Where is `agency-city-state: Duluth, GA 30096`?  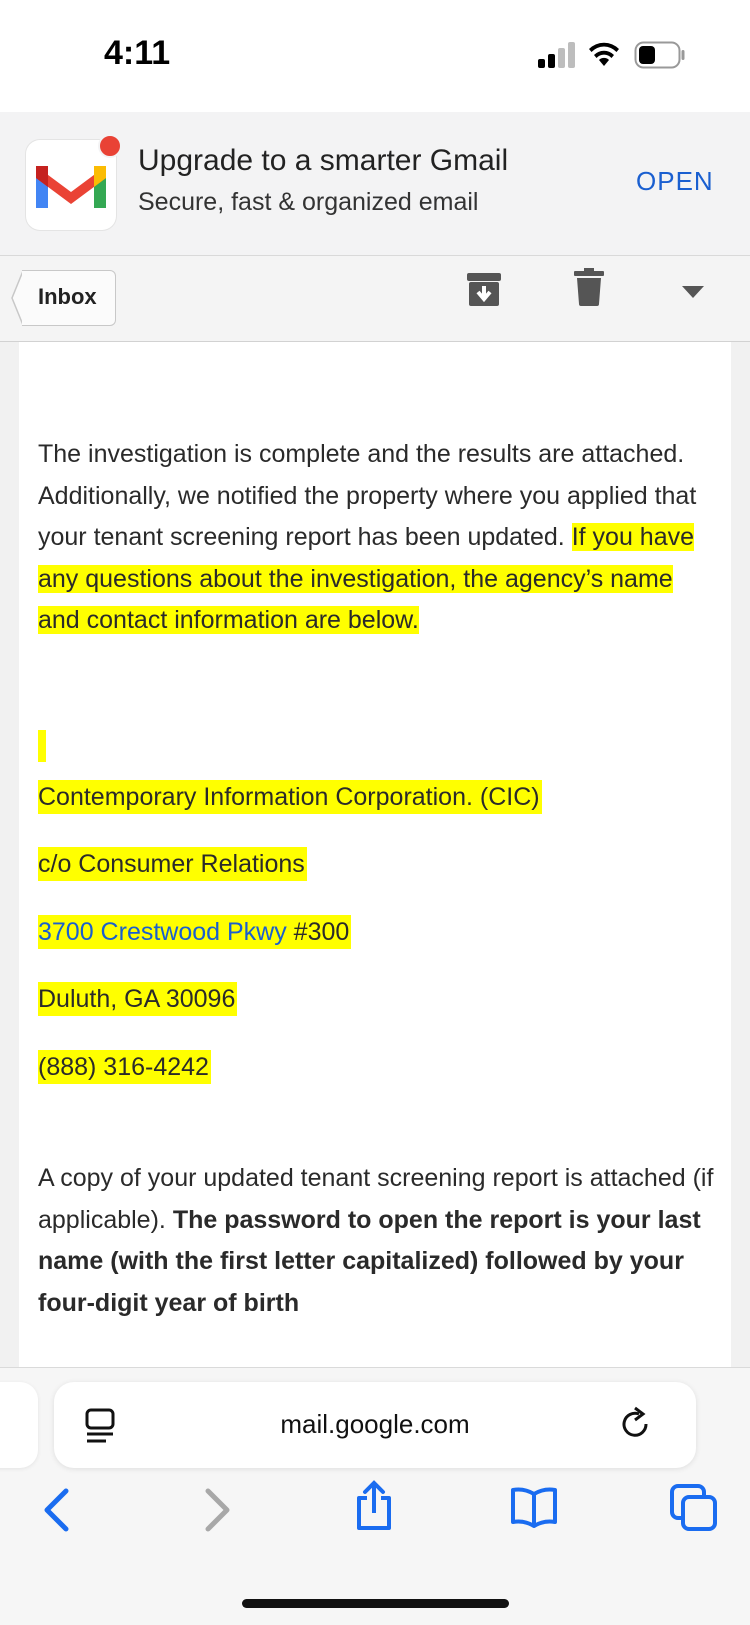 agency-city-state: Duluth, GA 30096 is located at coordinates (138, 999).